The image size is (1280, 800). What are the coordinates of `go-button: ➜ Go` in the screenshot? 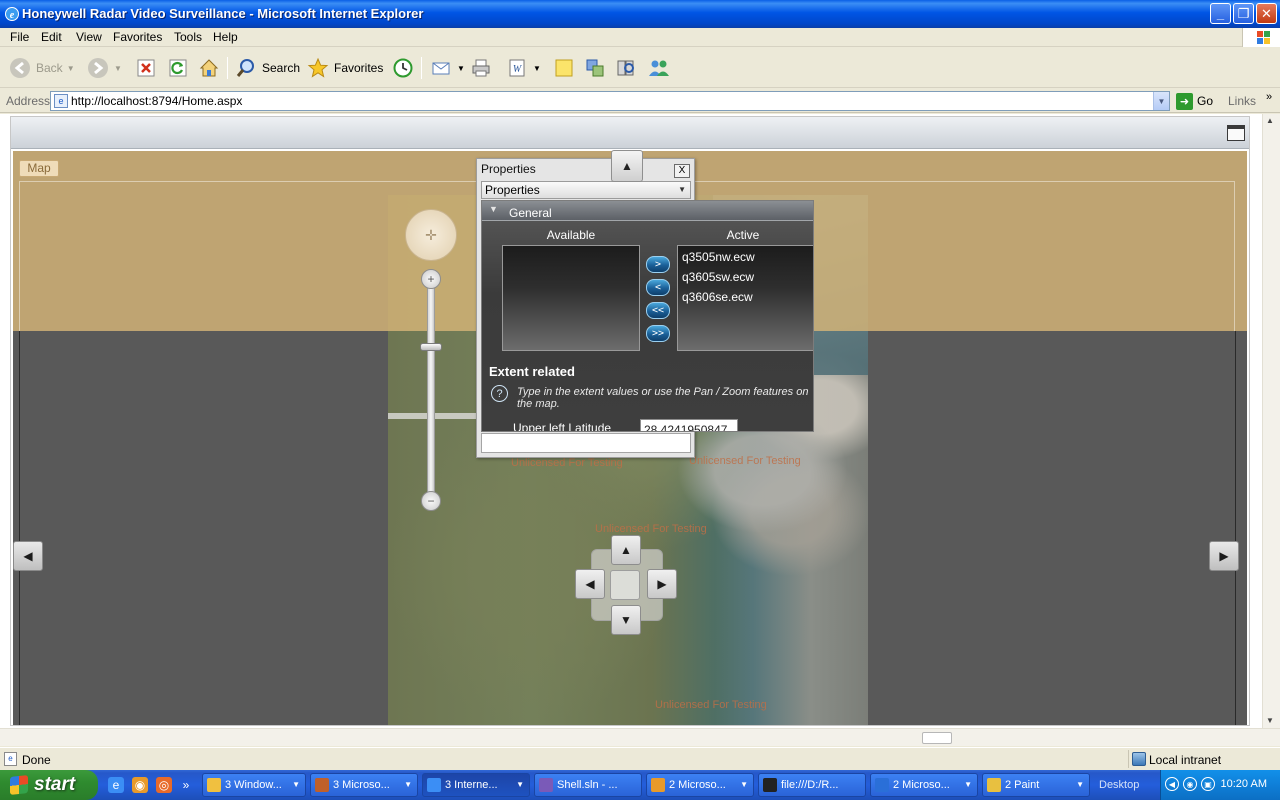 It's located at (1194, 101).